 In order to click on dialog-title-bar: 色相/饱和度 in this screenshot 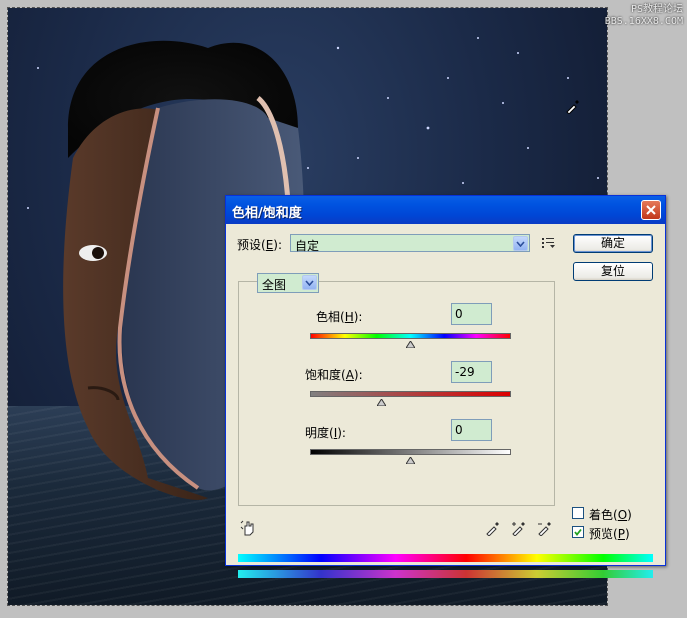, I will do `click(445, 210)`.